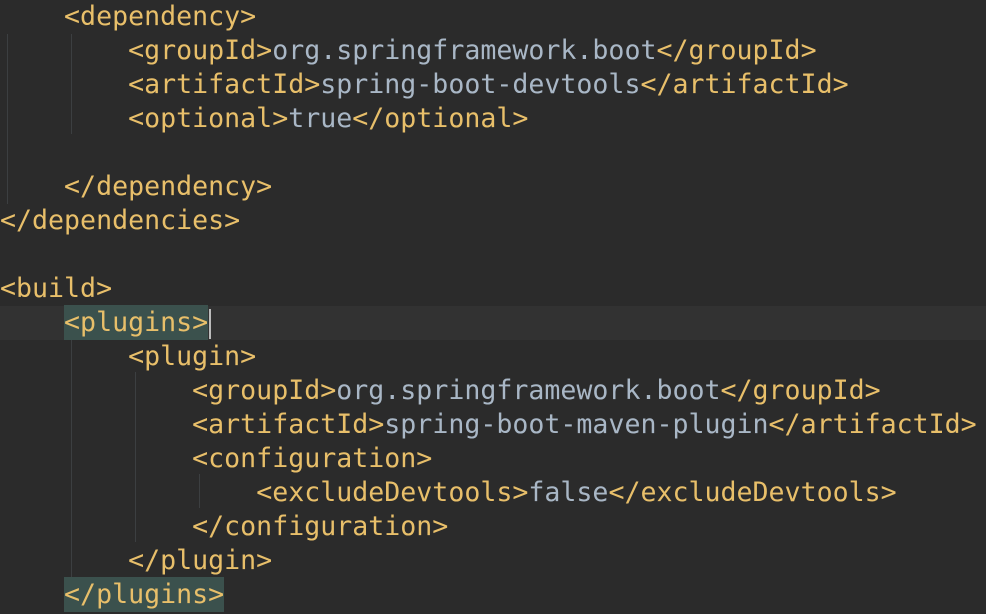 The width and height of the screenshot is (986, 614). I want to click on xml-open-tag: <excludeDevtools>, so click(392, 492).